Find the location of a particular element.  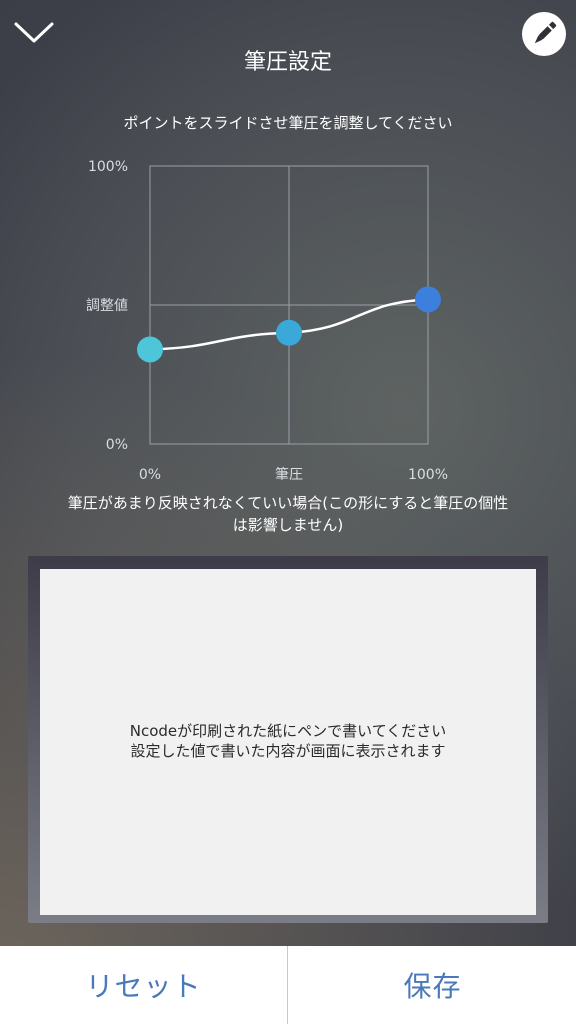

page-title: 筆圧設定 is located at coordinates (287, 62).